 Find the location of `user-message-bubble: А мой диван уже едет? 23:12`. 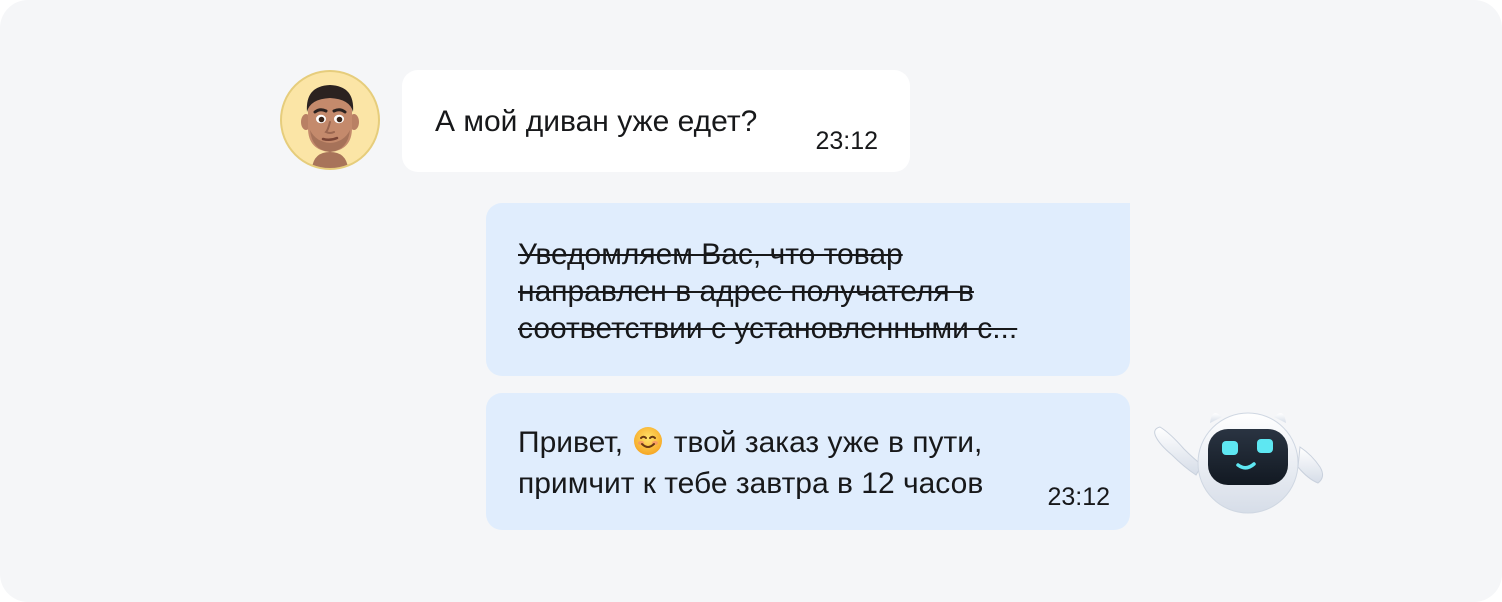

user-message-bubble: А мой диван уже едет? 23:12 is located at coordinates (656, 121).